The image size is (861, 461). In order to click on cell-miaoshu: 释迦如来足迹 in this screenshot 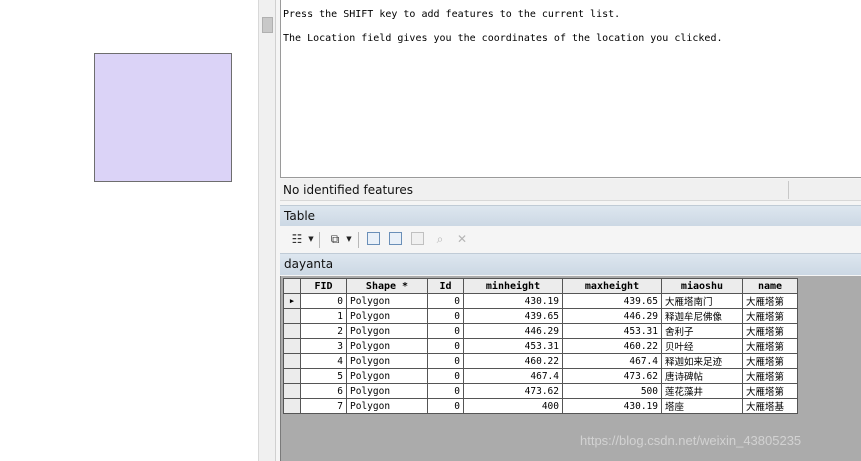, I will do `click(702, 361)`.